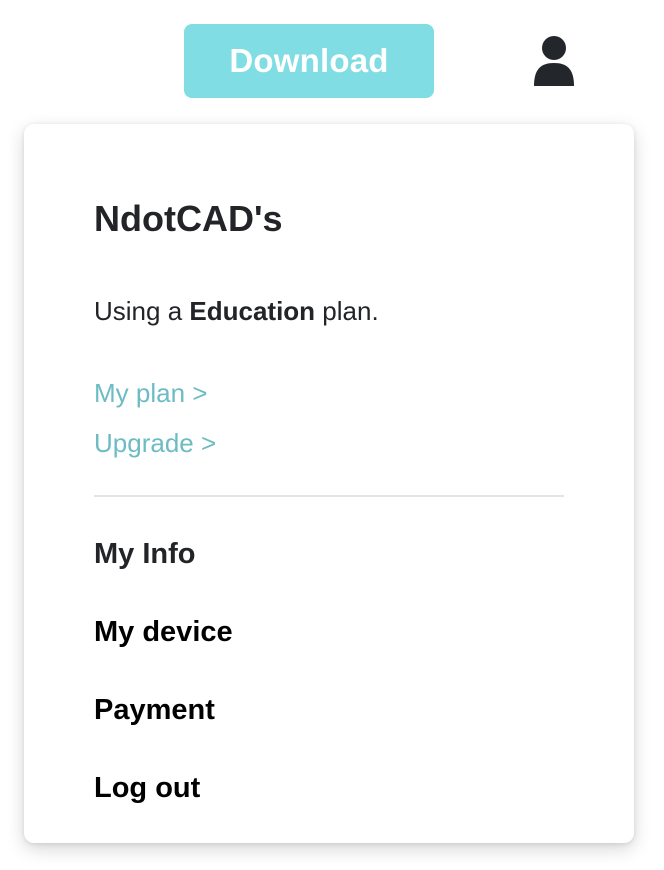  What do you see at coordinates (188, 218) in the screenshot?
I see `account-name: NdotCAD's` at bounding box center [188, 218].